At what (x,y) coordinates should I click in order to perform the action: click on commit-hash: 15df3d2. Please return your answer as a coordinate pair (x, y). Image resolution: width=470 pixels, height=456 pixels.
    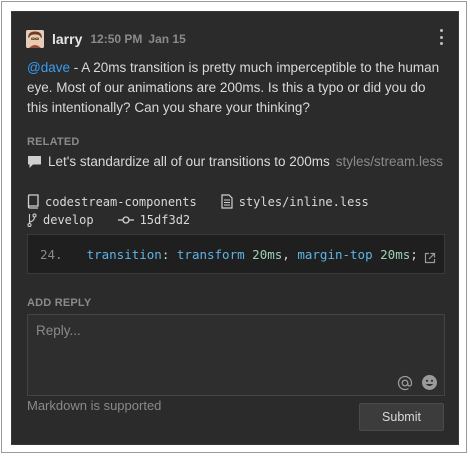
    Looking at the image, I should click on (165, 220).